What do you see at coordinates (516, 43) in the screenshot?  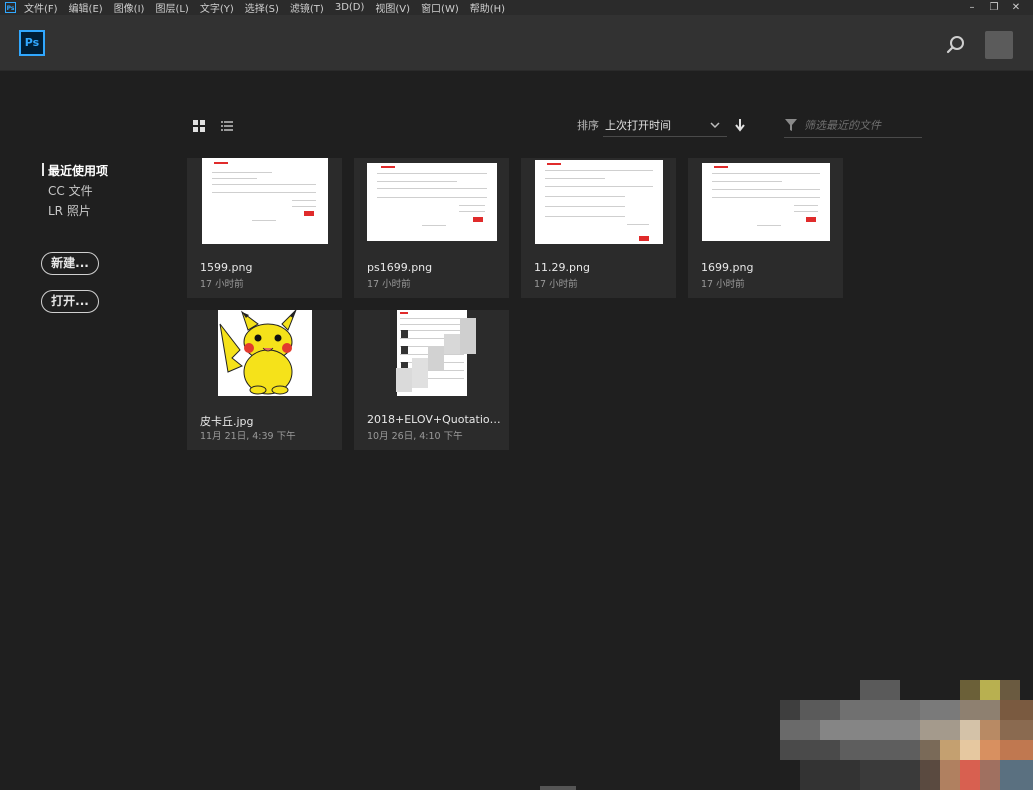 I see `app-header: Ps` at bounding box center [516, 43].